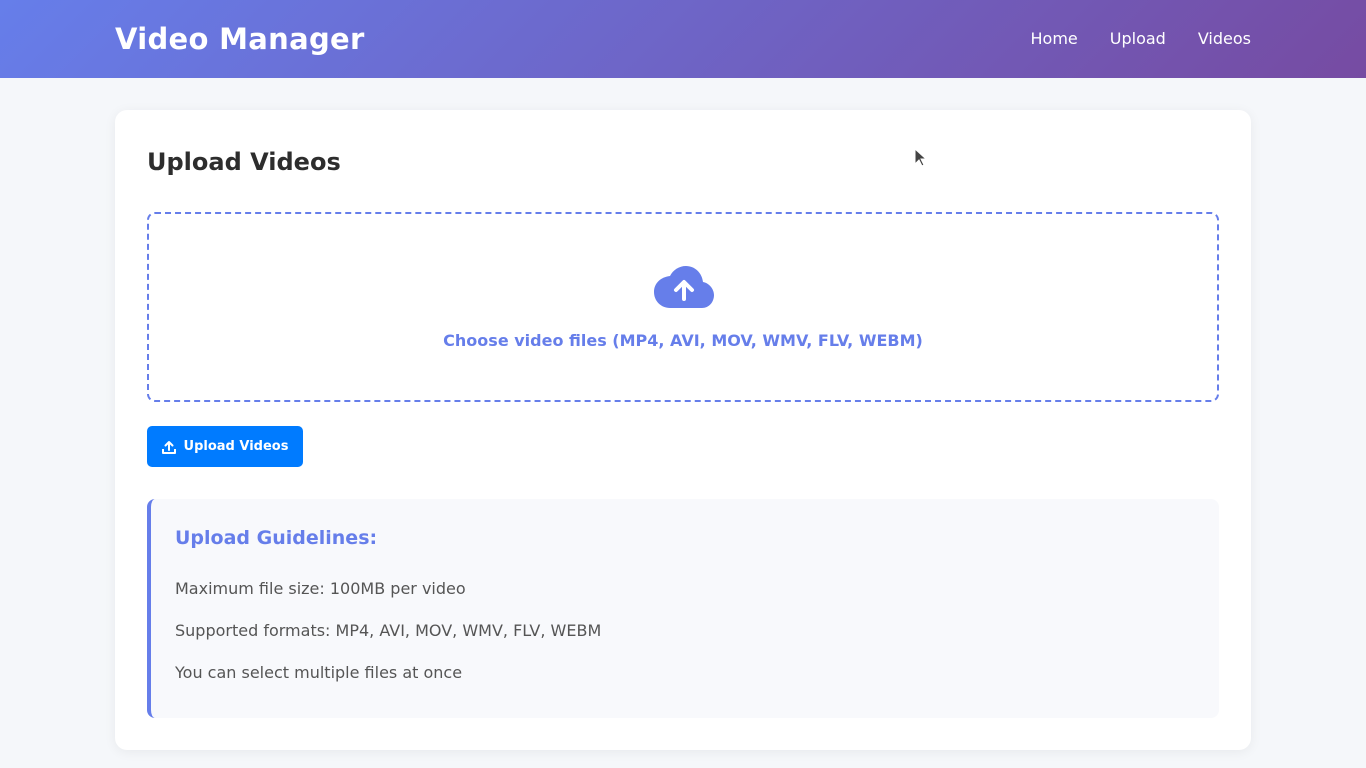 The image size is (1366, 768). I want to click on guideline-item: Maximum file size: 100MB per video, so click(320, 588).